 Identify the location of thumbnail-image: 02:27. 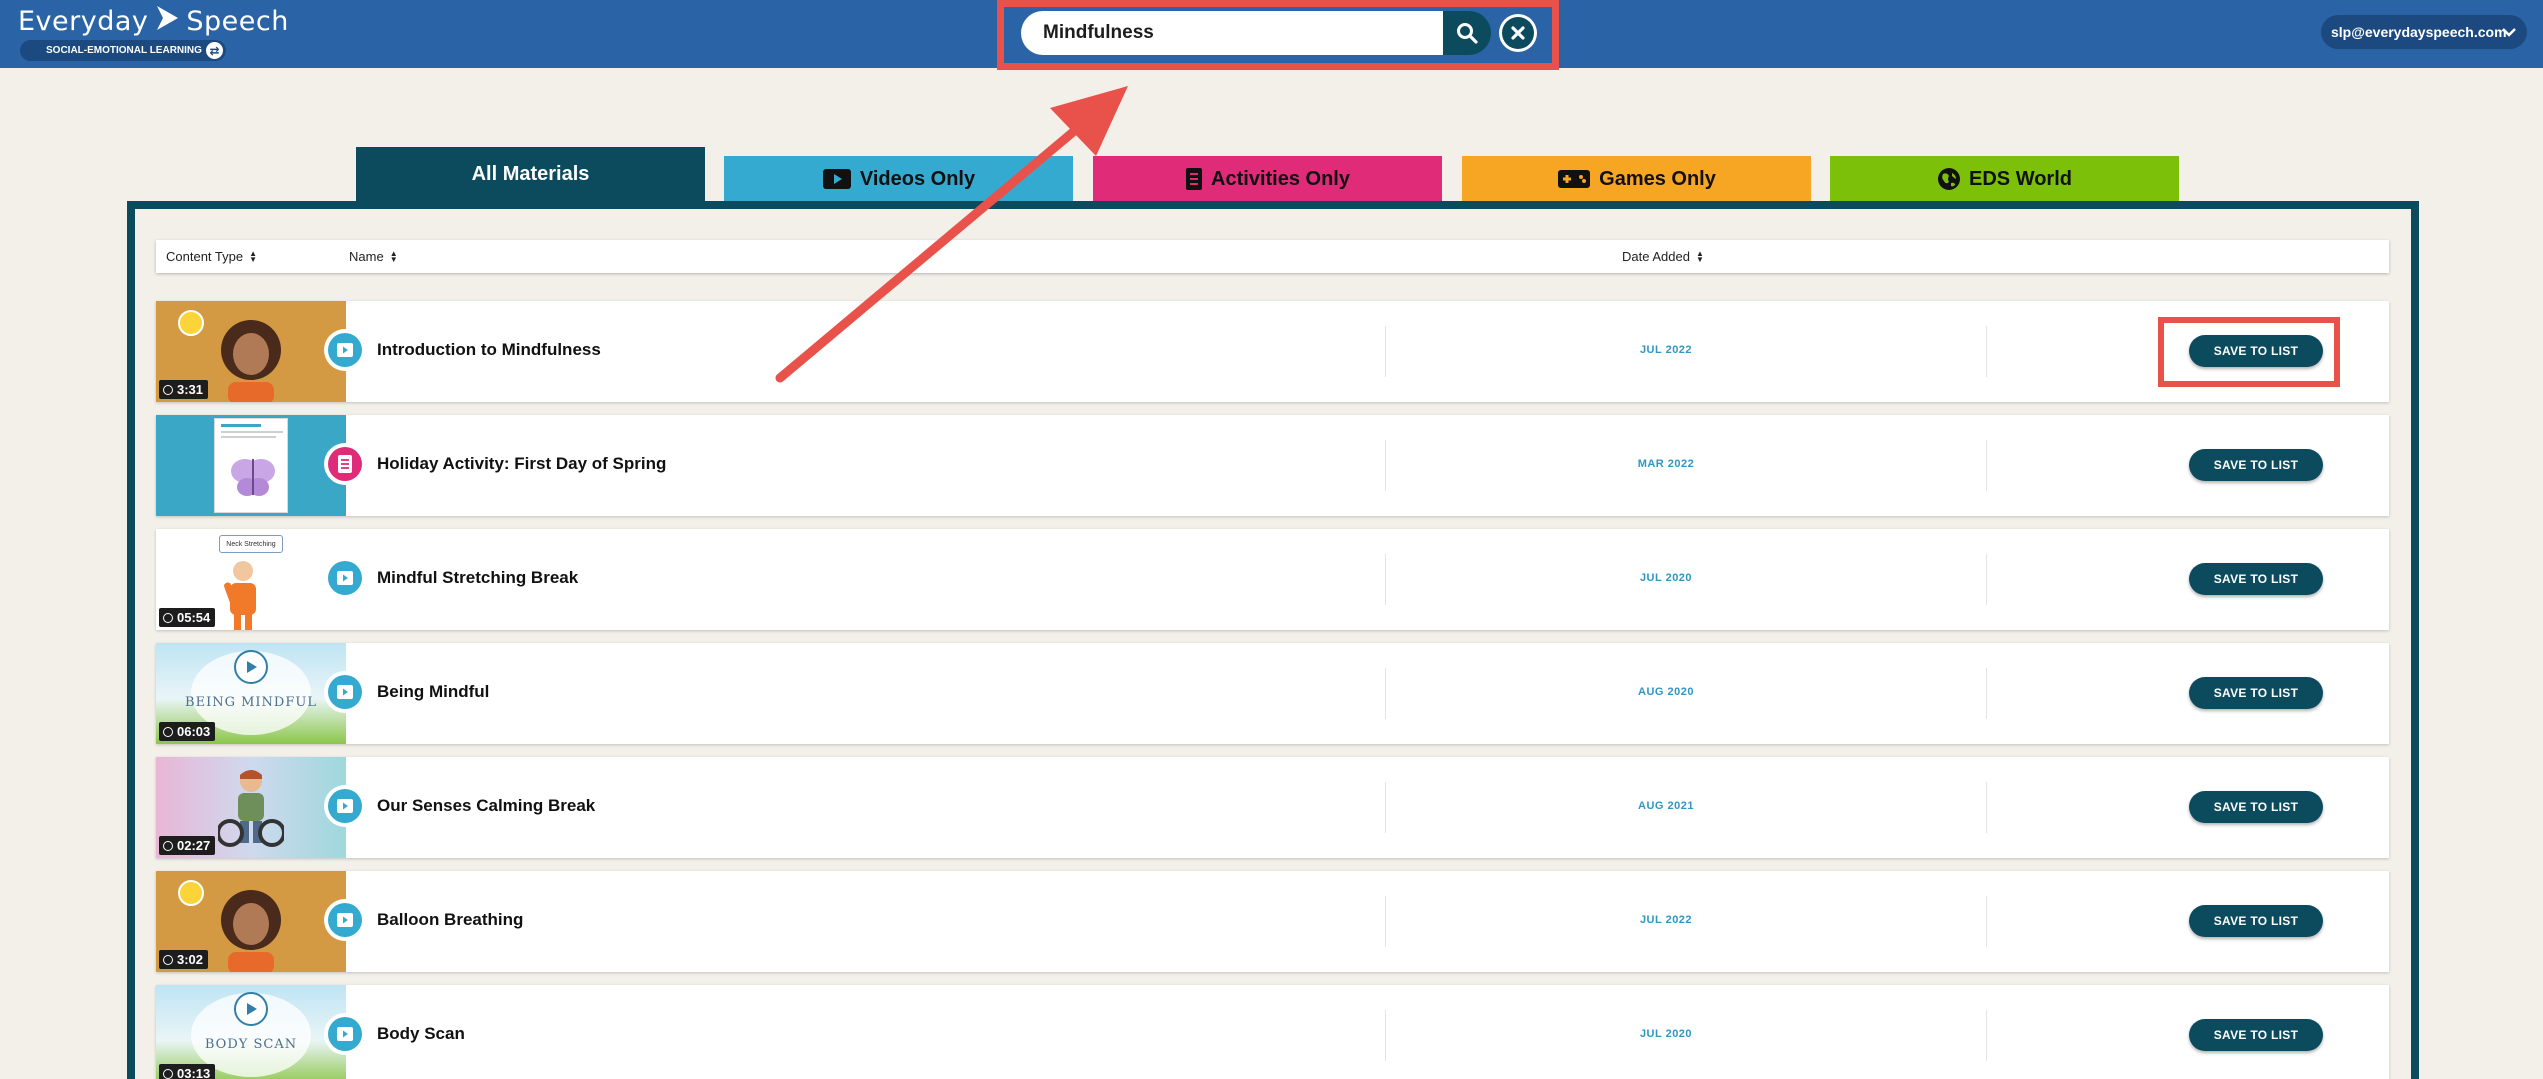
(251, 807).